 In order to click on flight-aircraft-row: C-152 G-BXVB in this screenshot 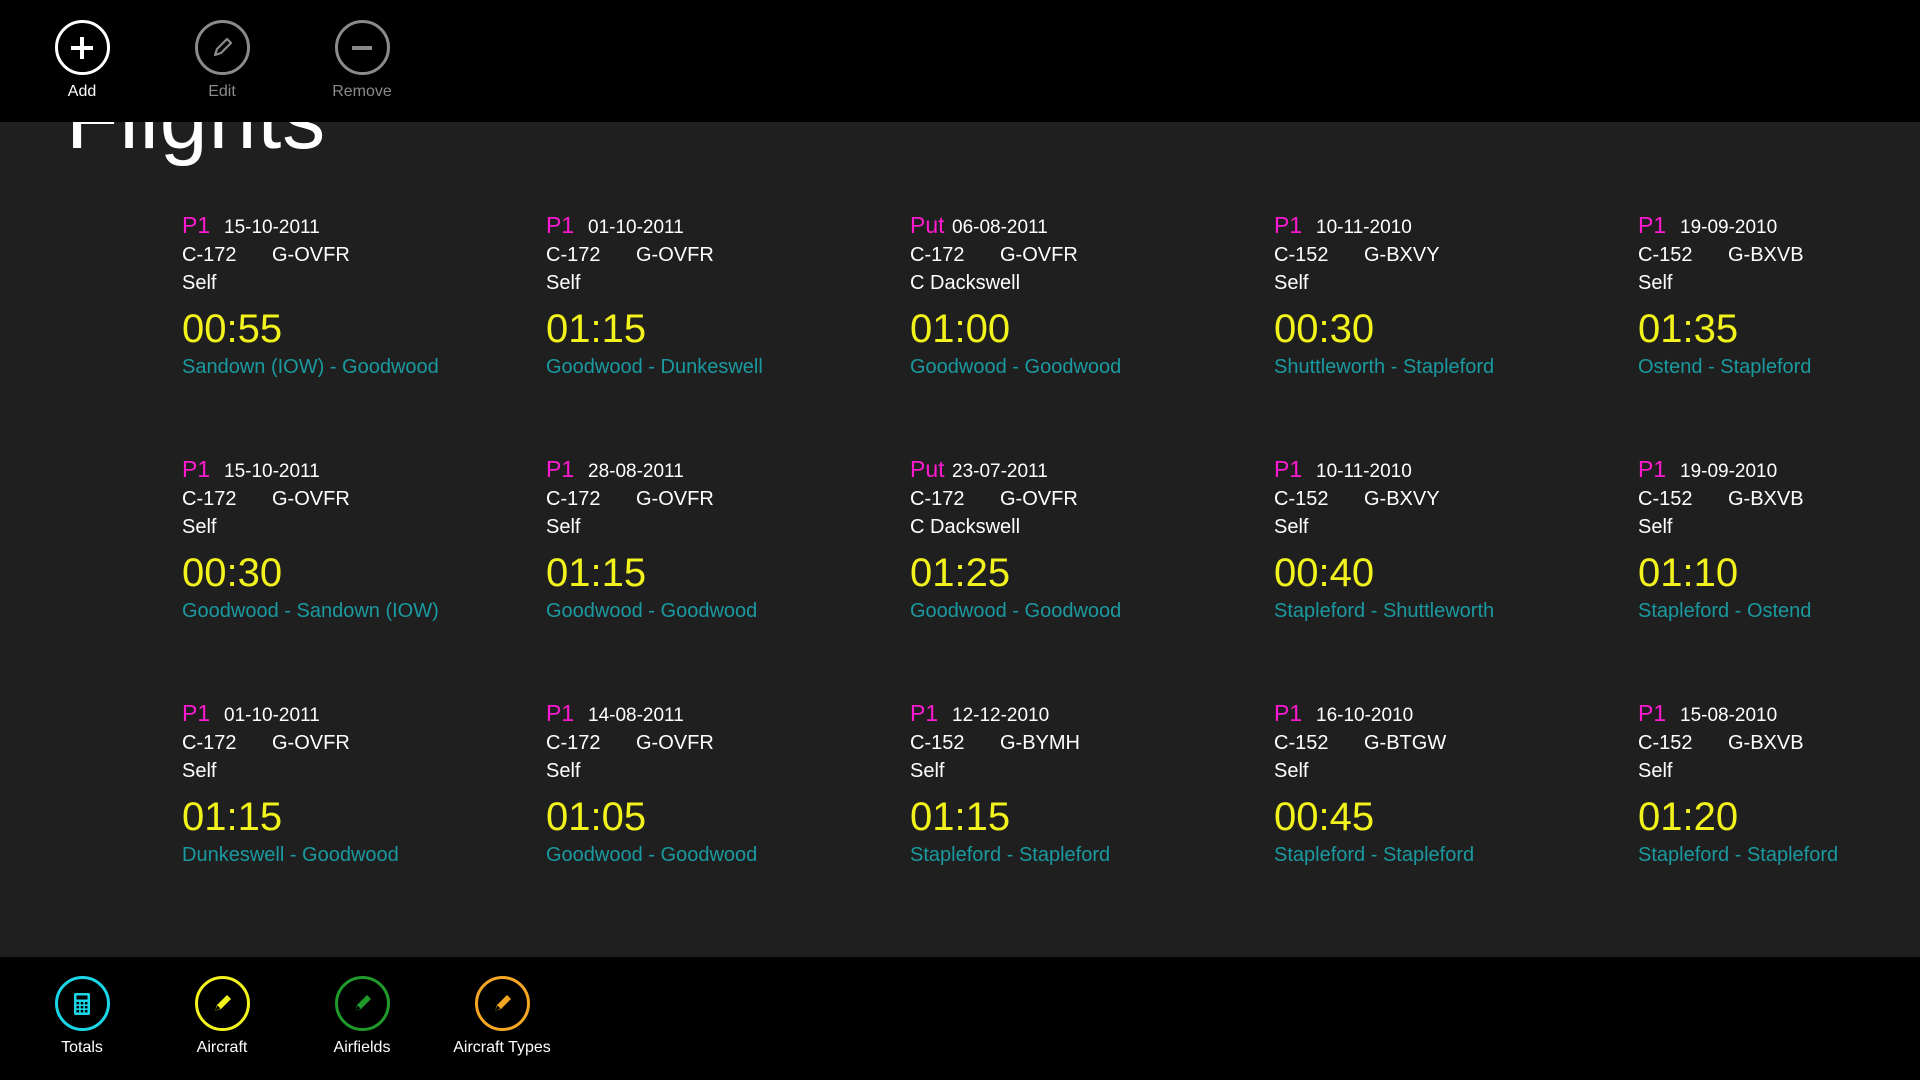, I will do `click(1779, 258)`.